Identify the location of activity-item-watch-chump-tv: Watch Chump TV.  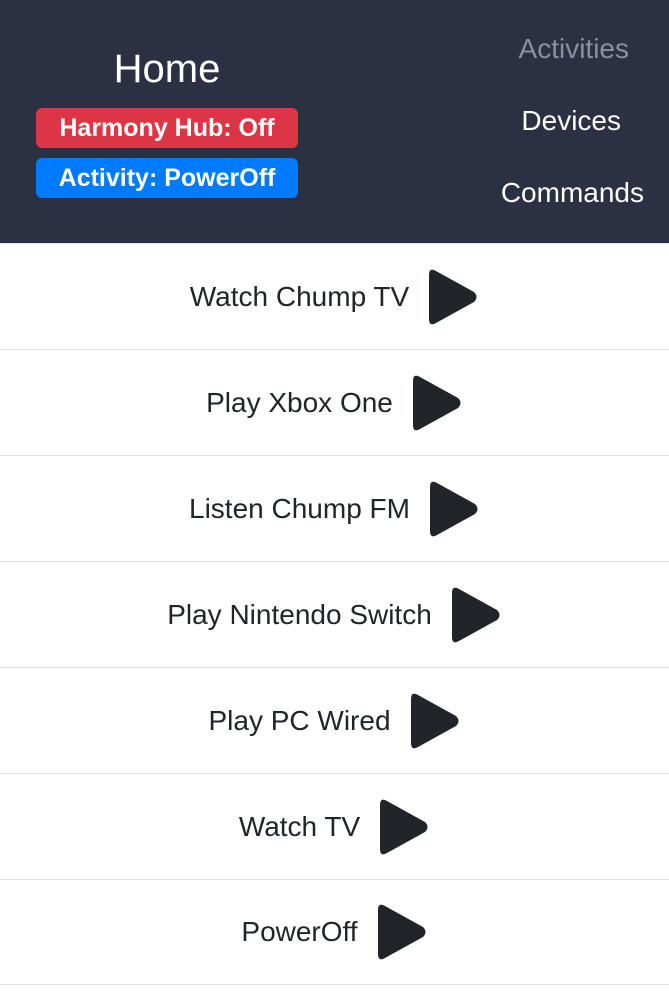
(334, 296).